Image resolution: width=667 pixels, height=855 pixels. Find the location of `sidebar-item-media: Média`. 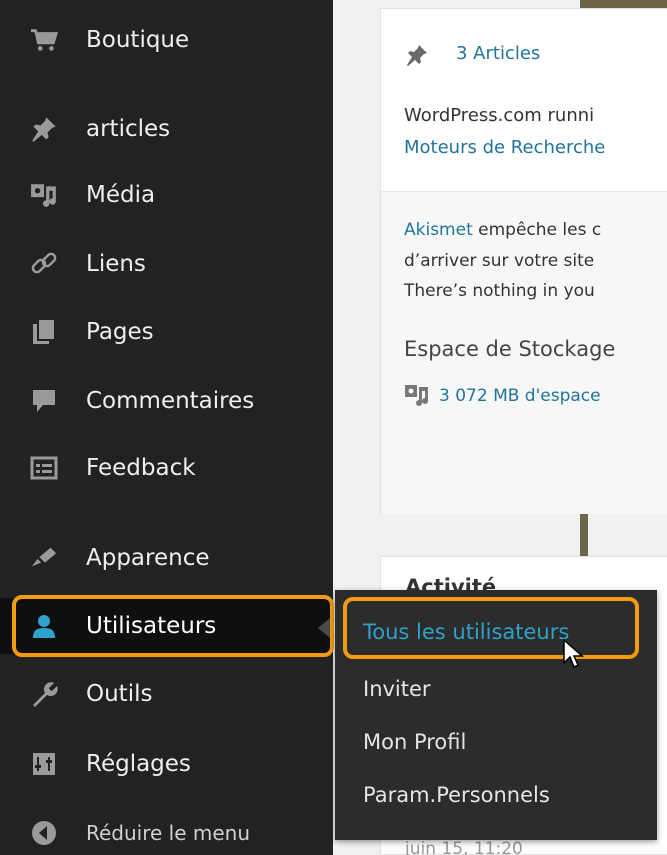

sidebar-item-media: Média is located at coordinates (166, 195).